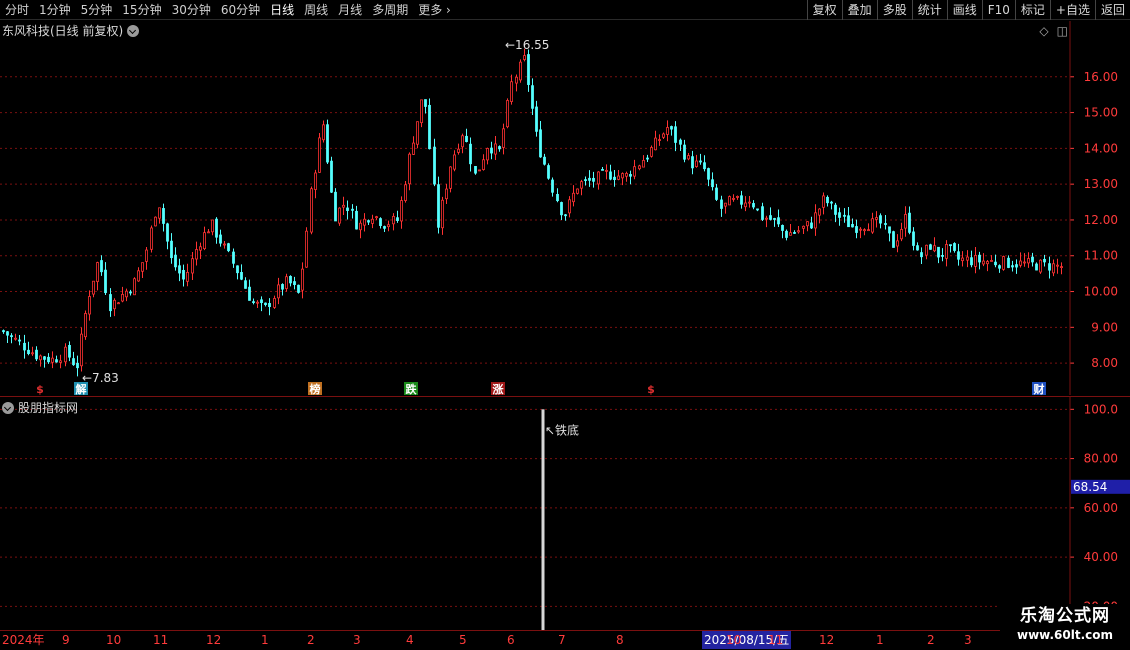 The height and width of the screenshot is (650, 1130). What do you see at coordinates (282, 10) in the screenshot?
I see `period-tab-6: 日线` at bounding box center [282, 10].